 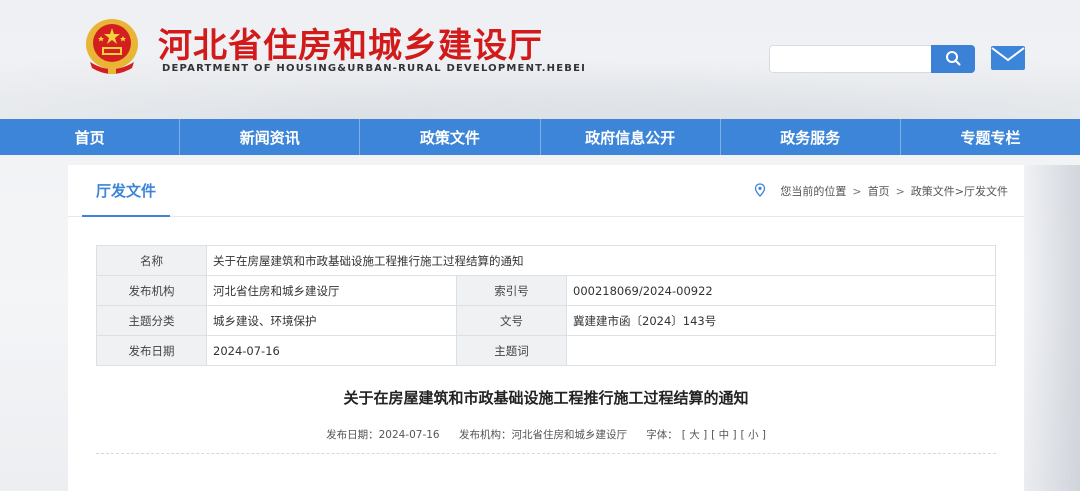 What do you see at coordinates (546, 453) in the screenshot?
I see `article-divider` at bounding box center [546, 453].